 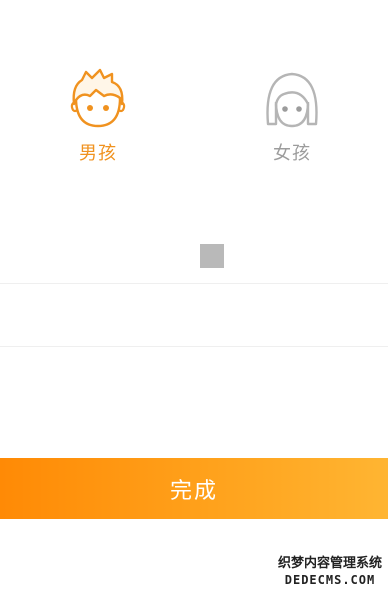 What do you see at coordinates (292, 100) in the screenshot?
I see `girl-avatar-icon` at bounding box center [292, 100].